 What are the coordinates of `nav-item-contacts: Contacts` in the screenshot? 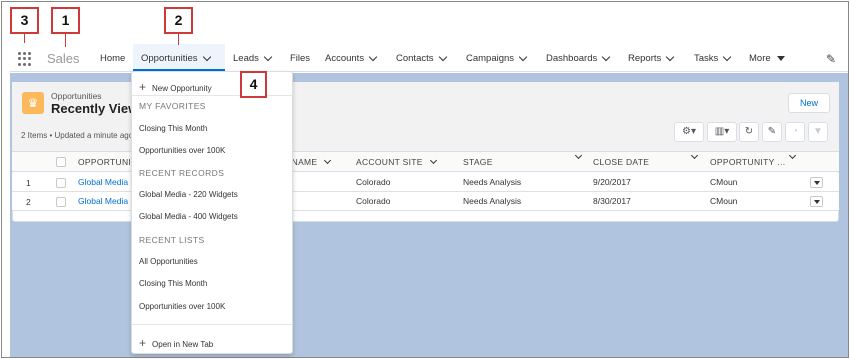 It's located at (421, 58).